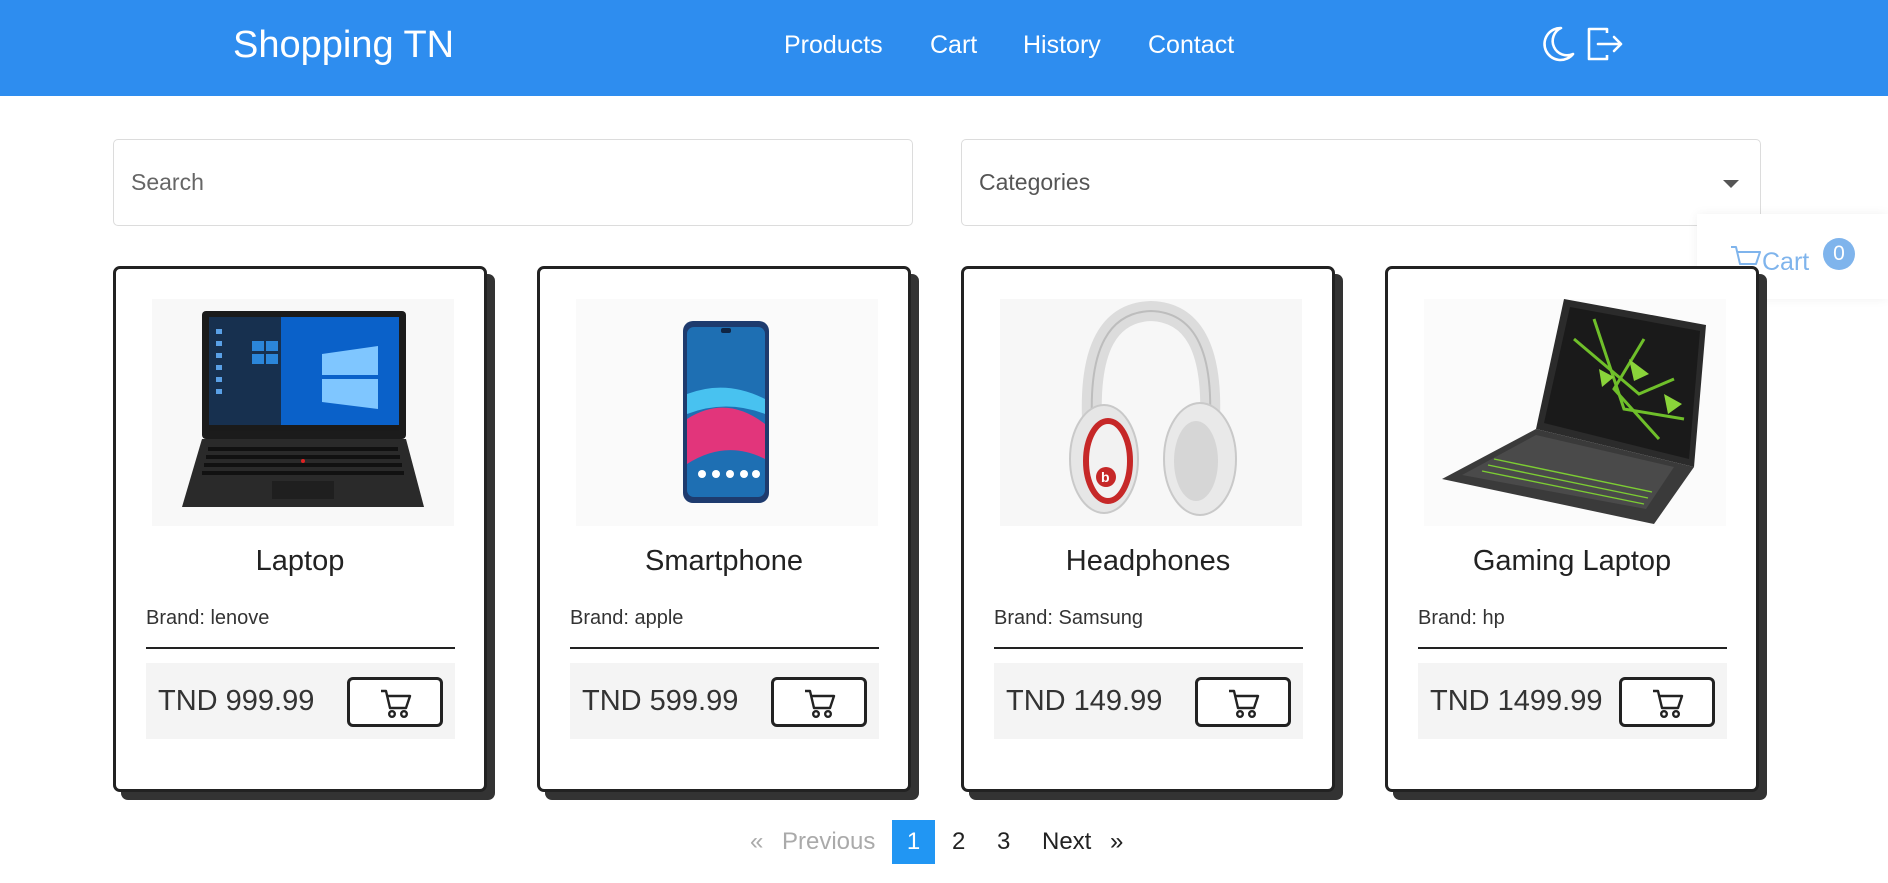 The image size is (1888, 883). Describe the element at coordinates (913, 842) in the screenshot. I see `pagination-page-1: 1` at that location.